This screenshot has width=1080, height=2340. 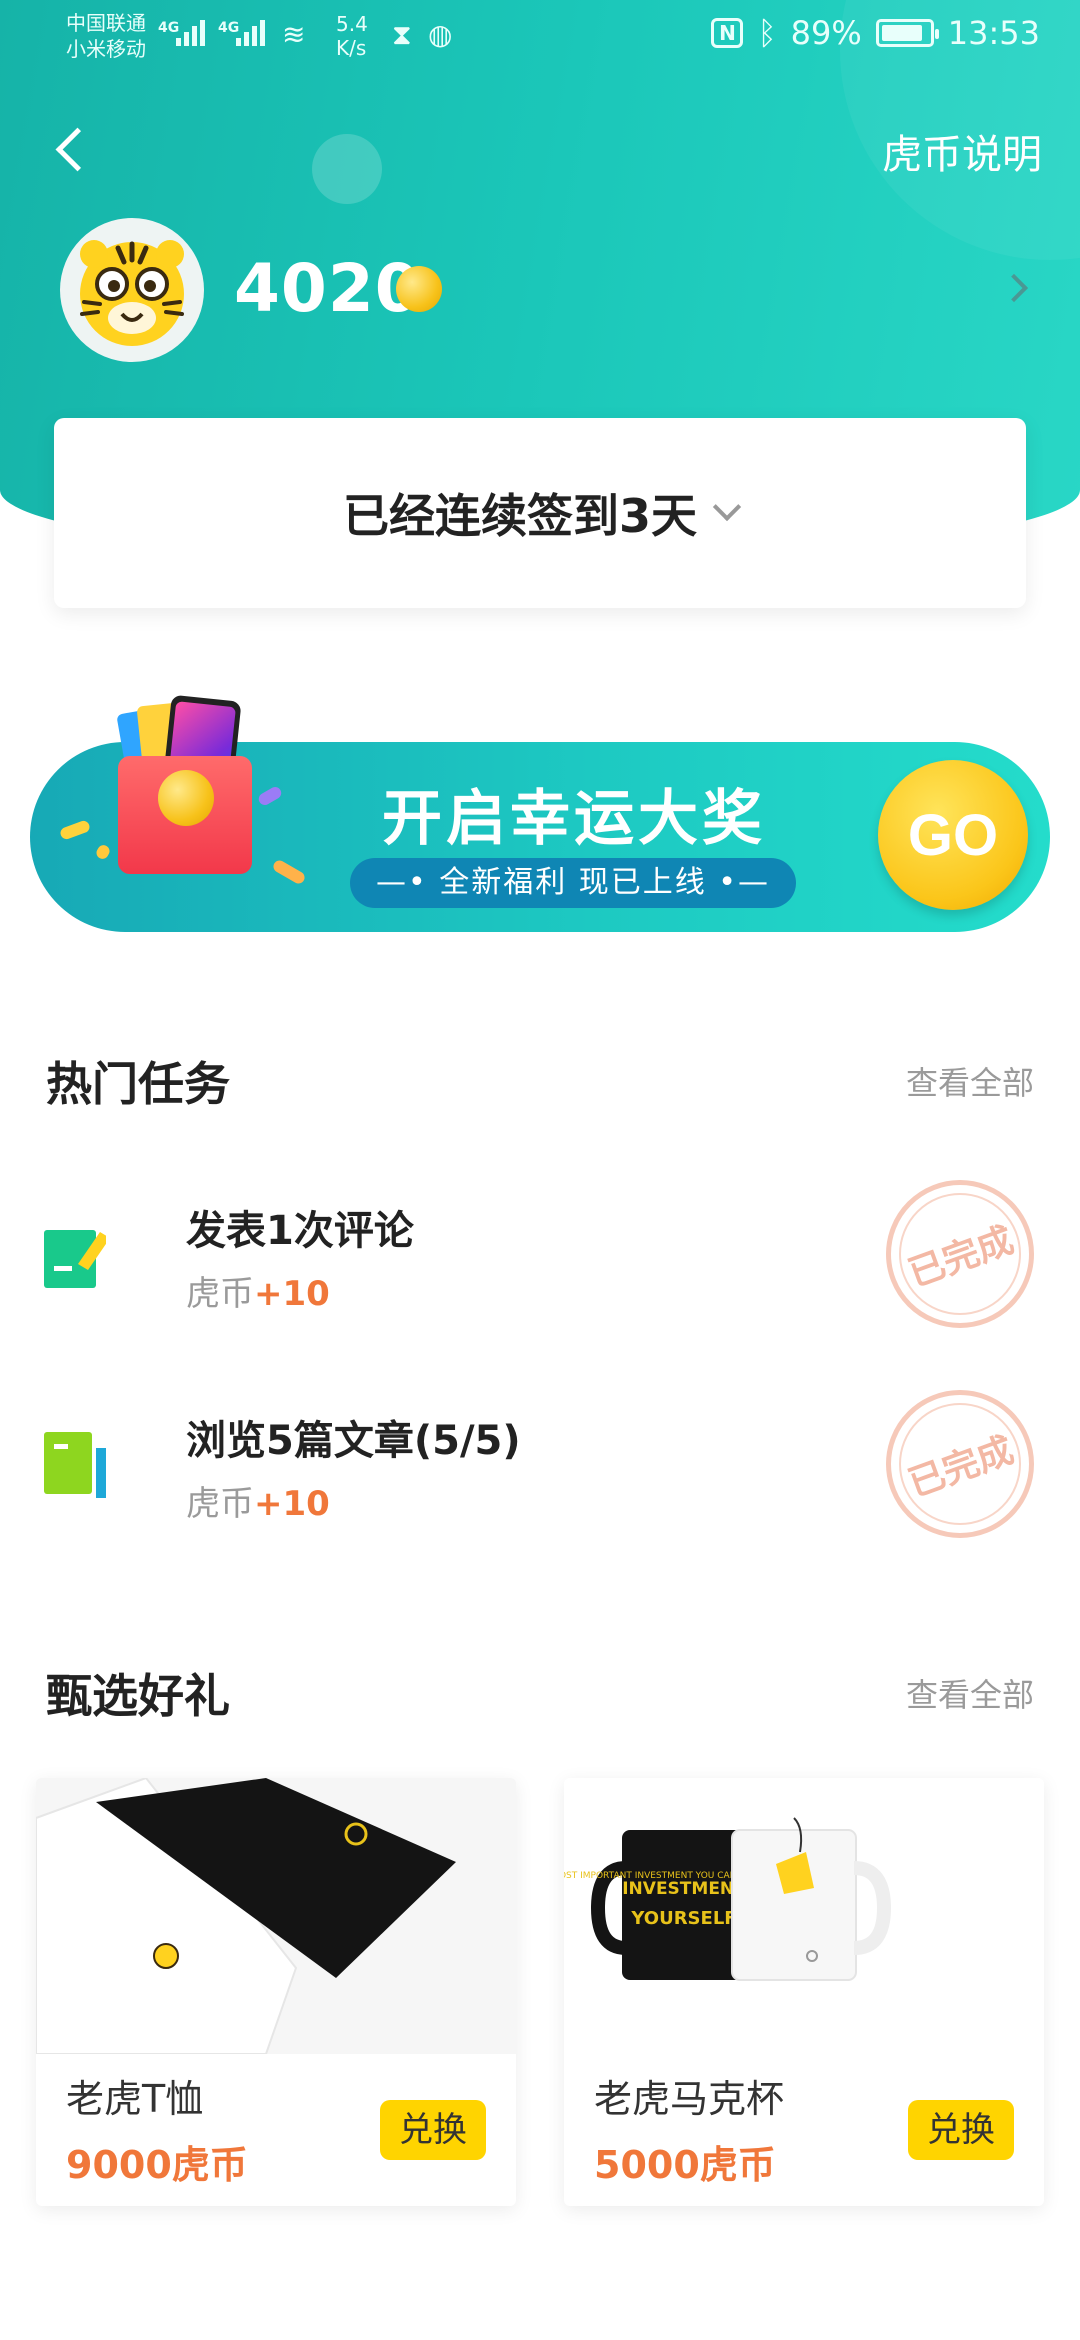 What do you see at coordinates (106, 49) in the screenshot?
I see `carrier-2: 小米移动` at bounding box center [106, 49].